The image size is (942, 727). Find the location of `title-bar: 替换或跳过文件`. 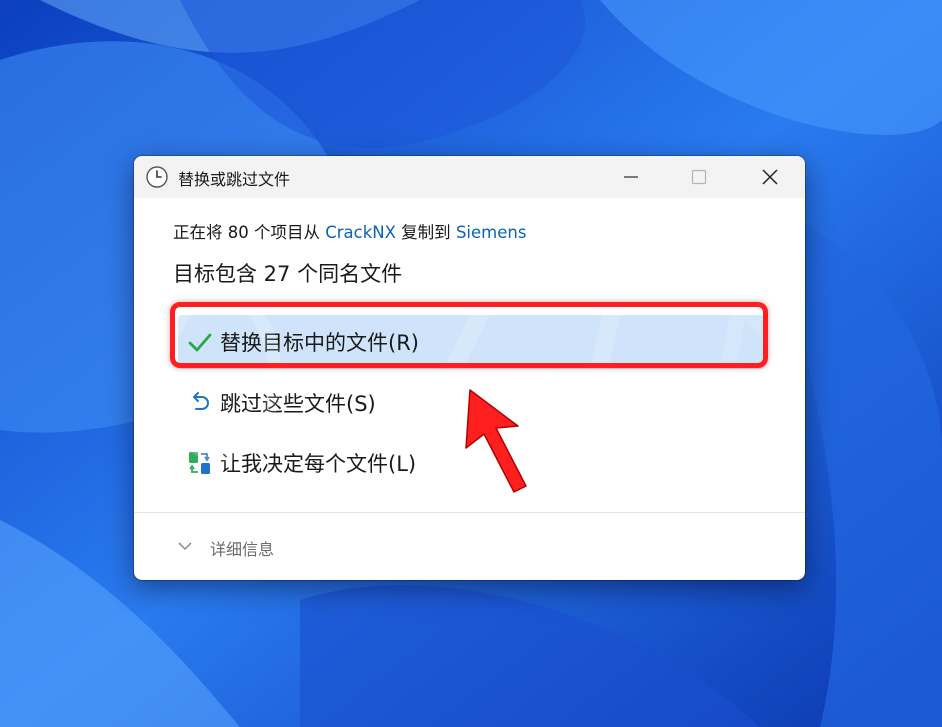

title-bar: 替换或跳过文件 is located at coordinates (469, 177).